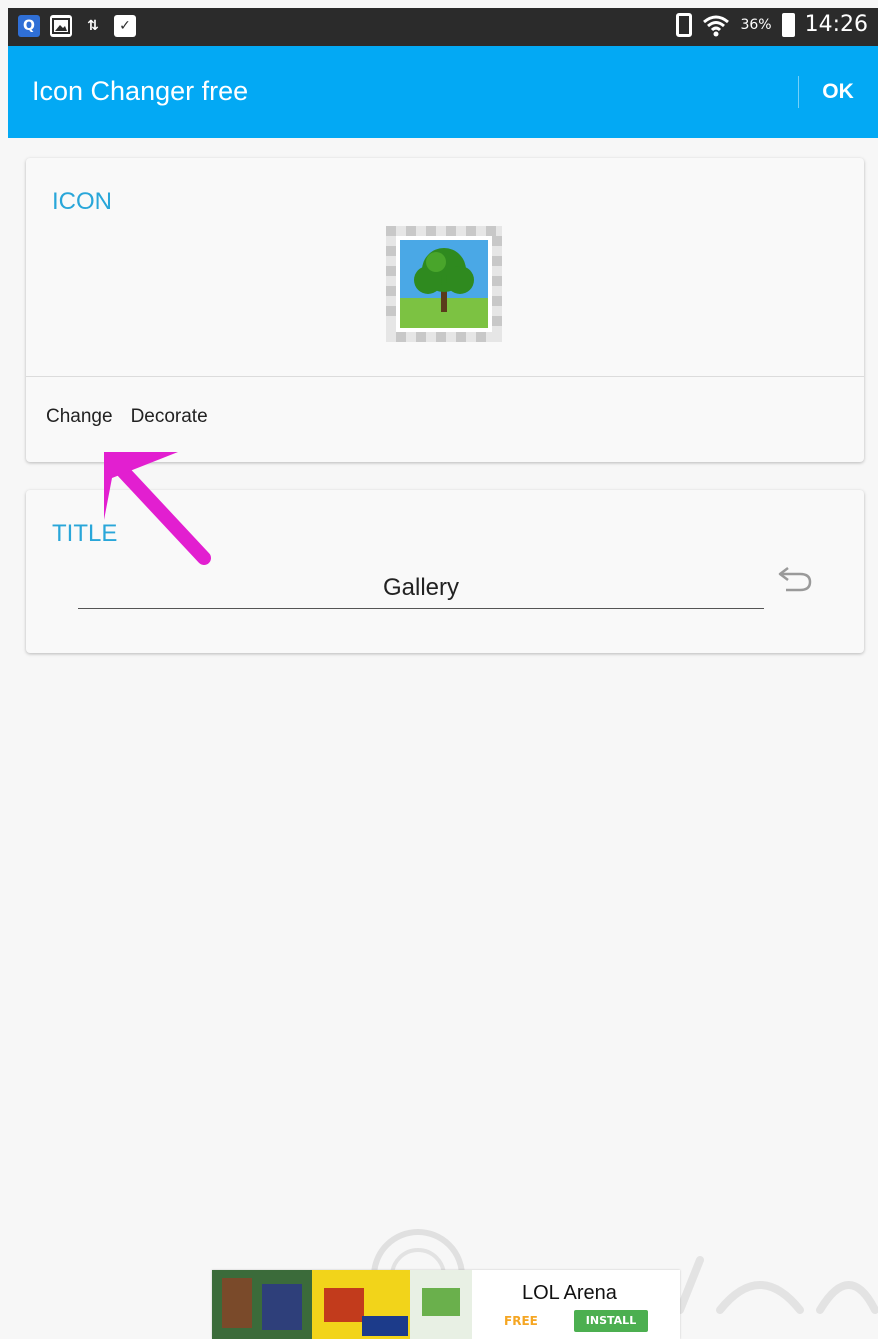 The width and height of the screenshot is (878, 1339). Describe the element at coordinates (61, 26) in the screenshot. I see `image-icon` at that location.